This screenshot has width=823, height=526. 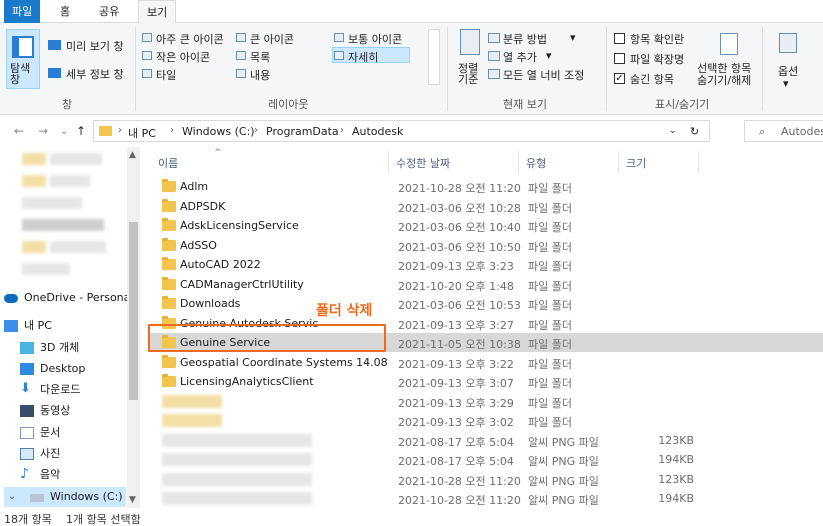 I want to click on table-row: 2021-10-28 오전 11:20 알씨 PNG 파일 123KB, so click(x=485, y=479).